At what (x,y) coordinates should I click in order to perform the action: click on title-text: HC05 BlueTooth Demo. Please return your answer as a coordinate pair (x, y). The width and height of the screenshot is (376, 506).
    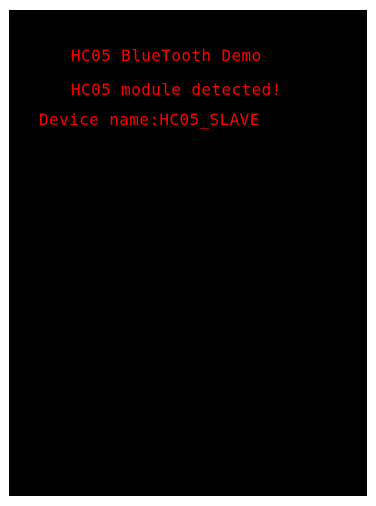
    Looking at the image, I should click on (166, 55).